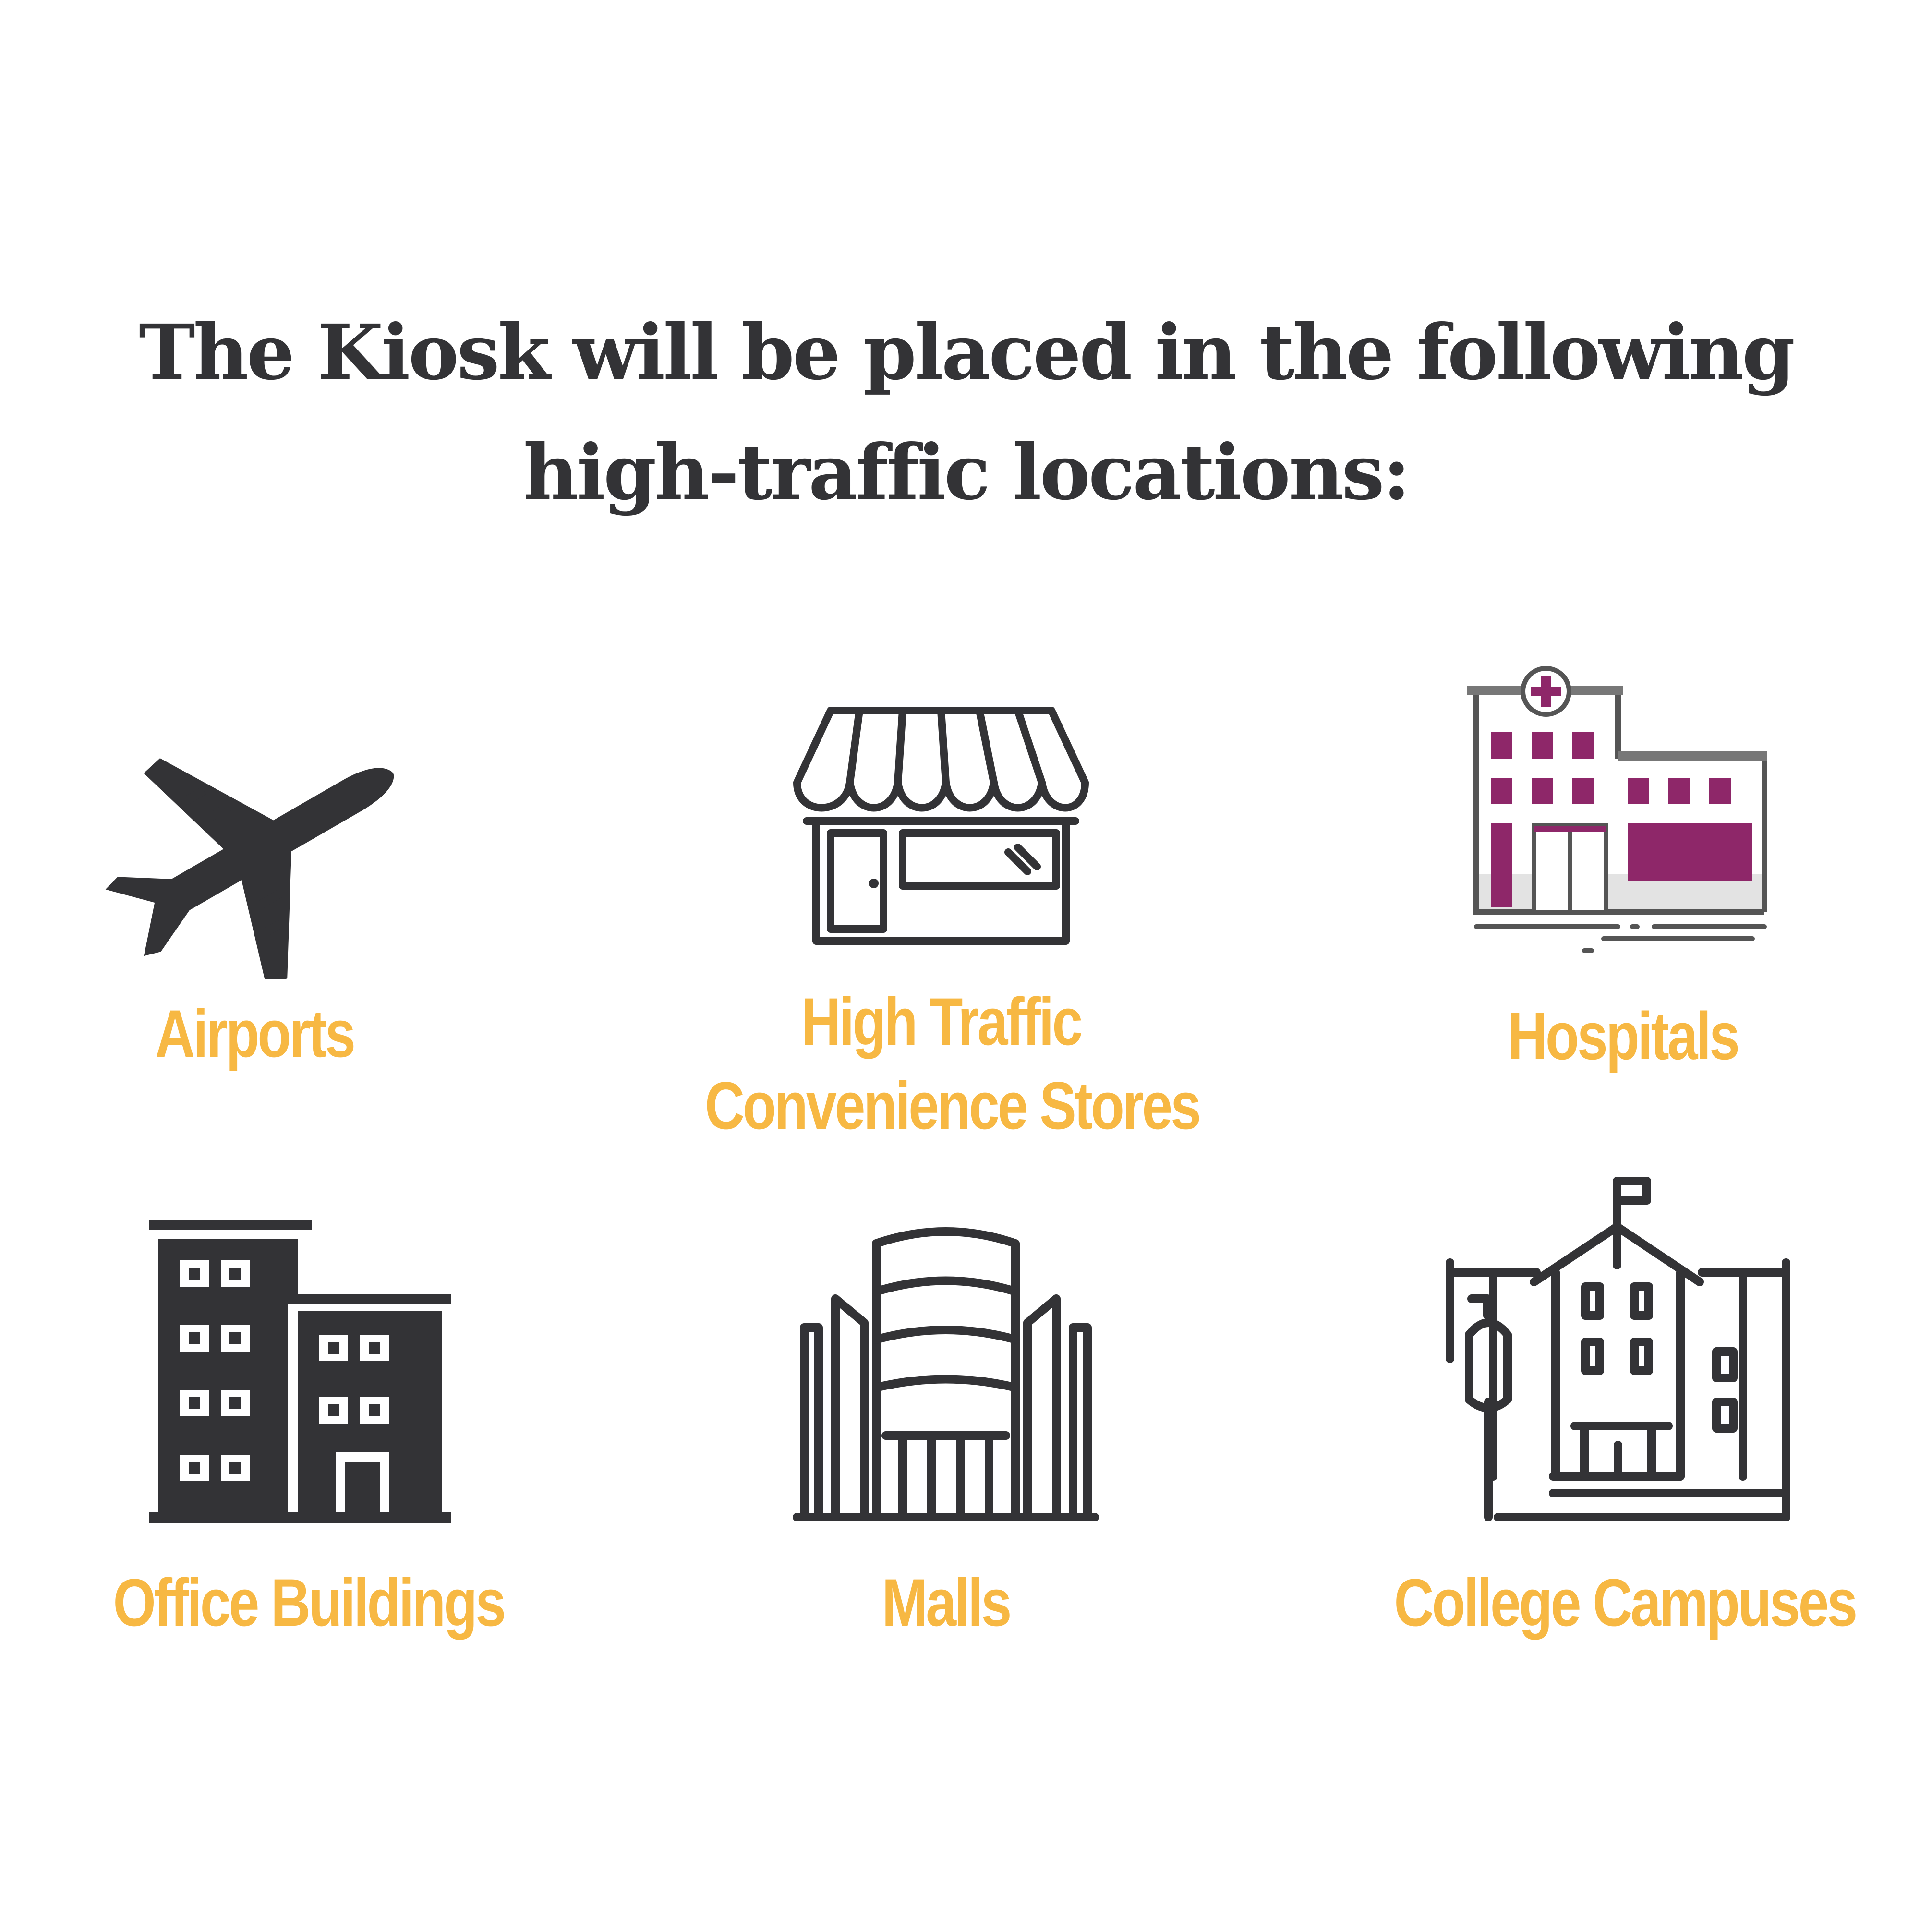  Describe the element at coordinates (300, 1371) in the screenshot. I see `office-buildings-icon` at that location.